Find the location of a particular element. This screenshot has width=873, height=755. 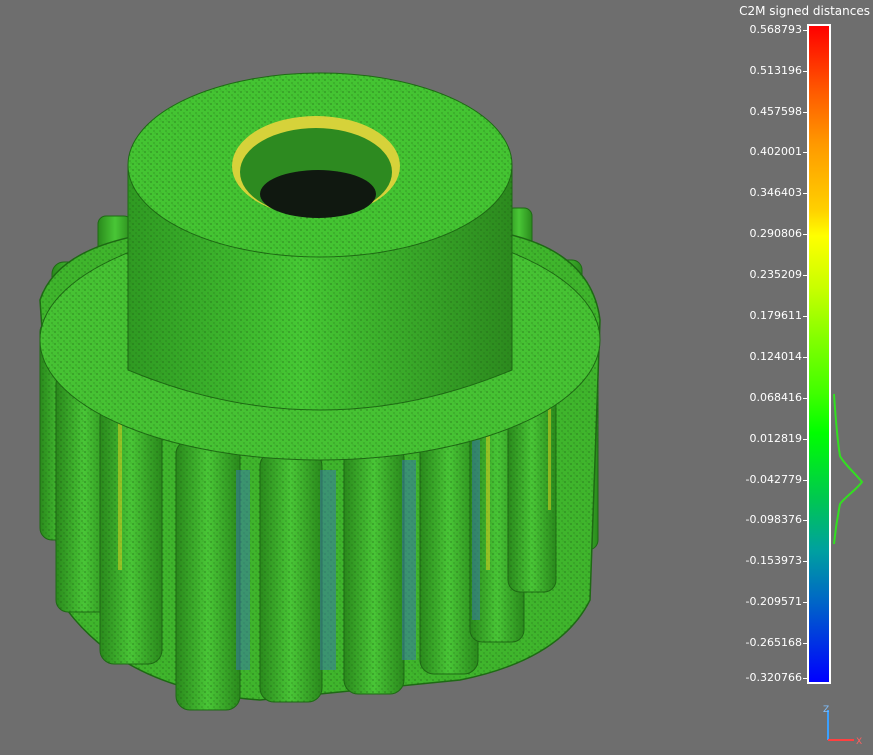

tick-label: -0.265168 is located at coordinates (748, 643).